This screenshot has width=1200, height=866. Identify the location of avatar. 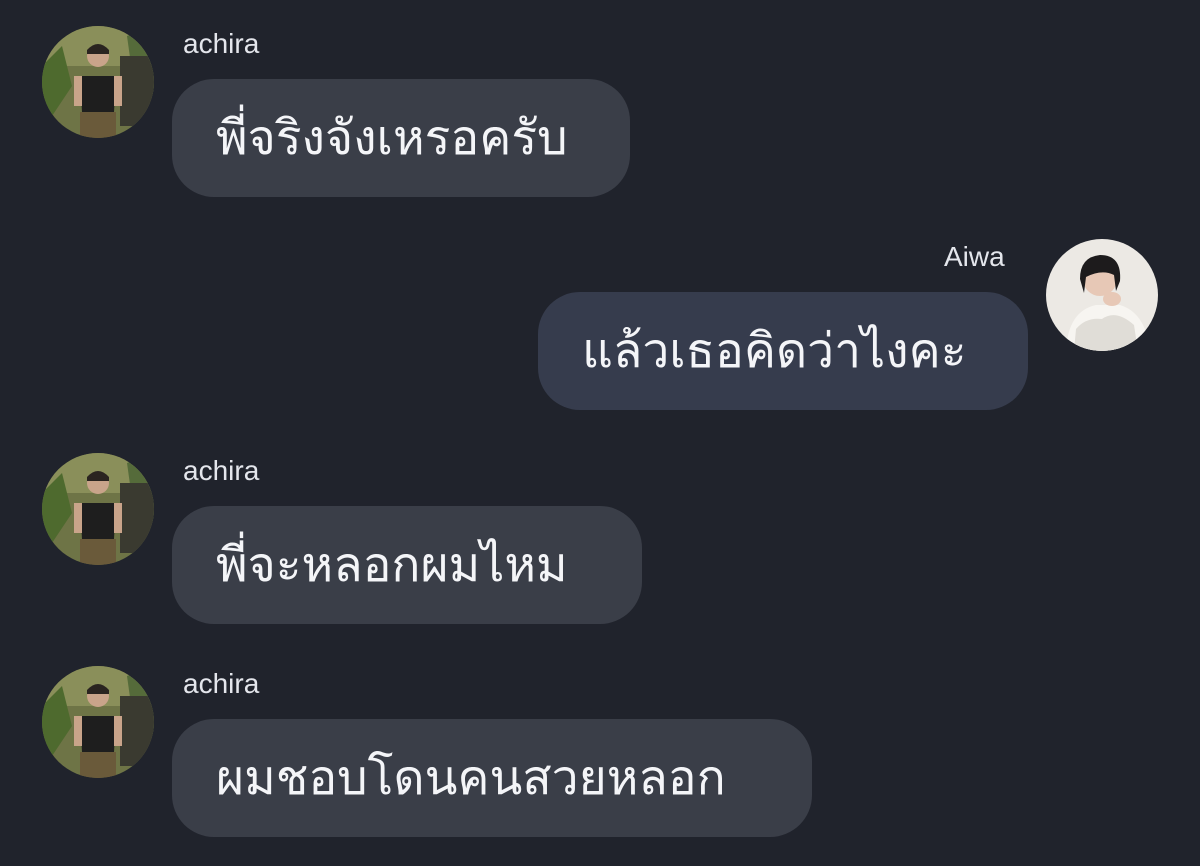
(98, 722).